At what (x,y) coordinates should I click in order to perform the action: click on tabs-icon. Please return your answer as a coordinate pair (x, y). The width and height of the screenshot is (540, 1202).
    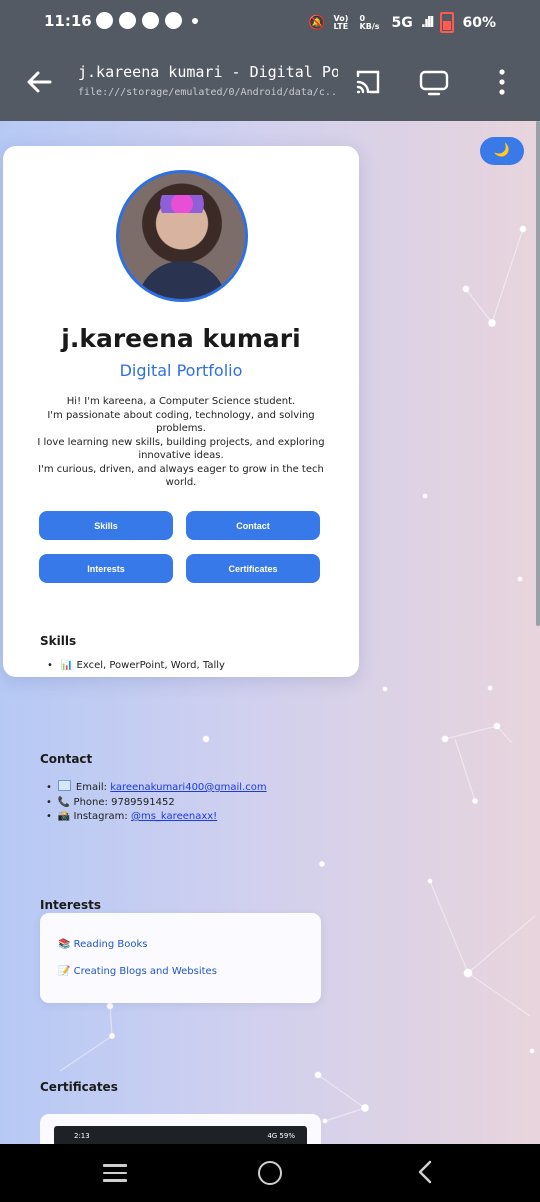
    Looking at the image, I should click on (434, 82).